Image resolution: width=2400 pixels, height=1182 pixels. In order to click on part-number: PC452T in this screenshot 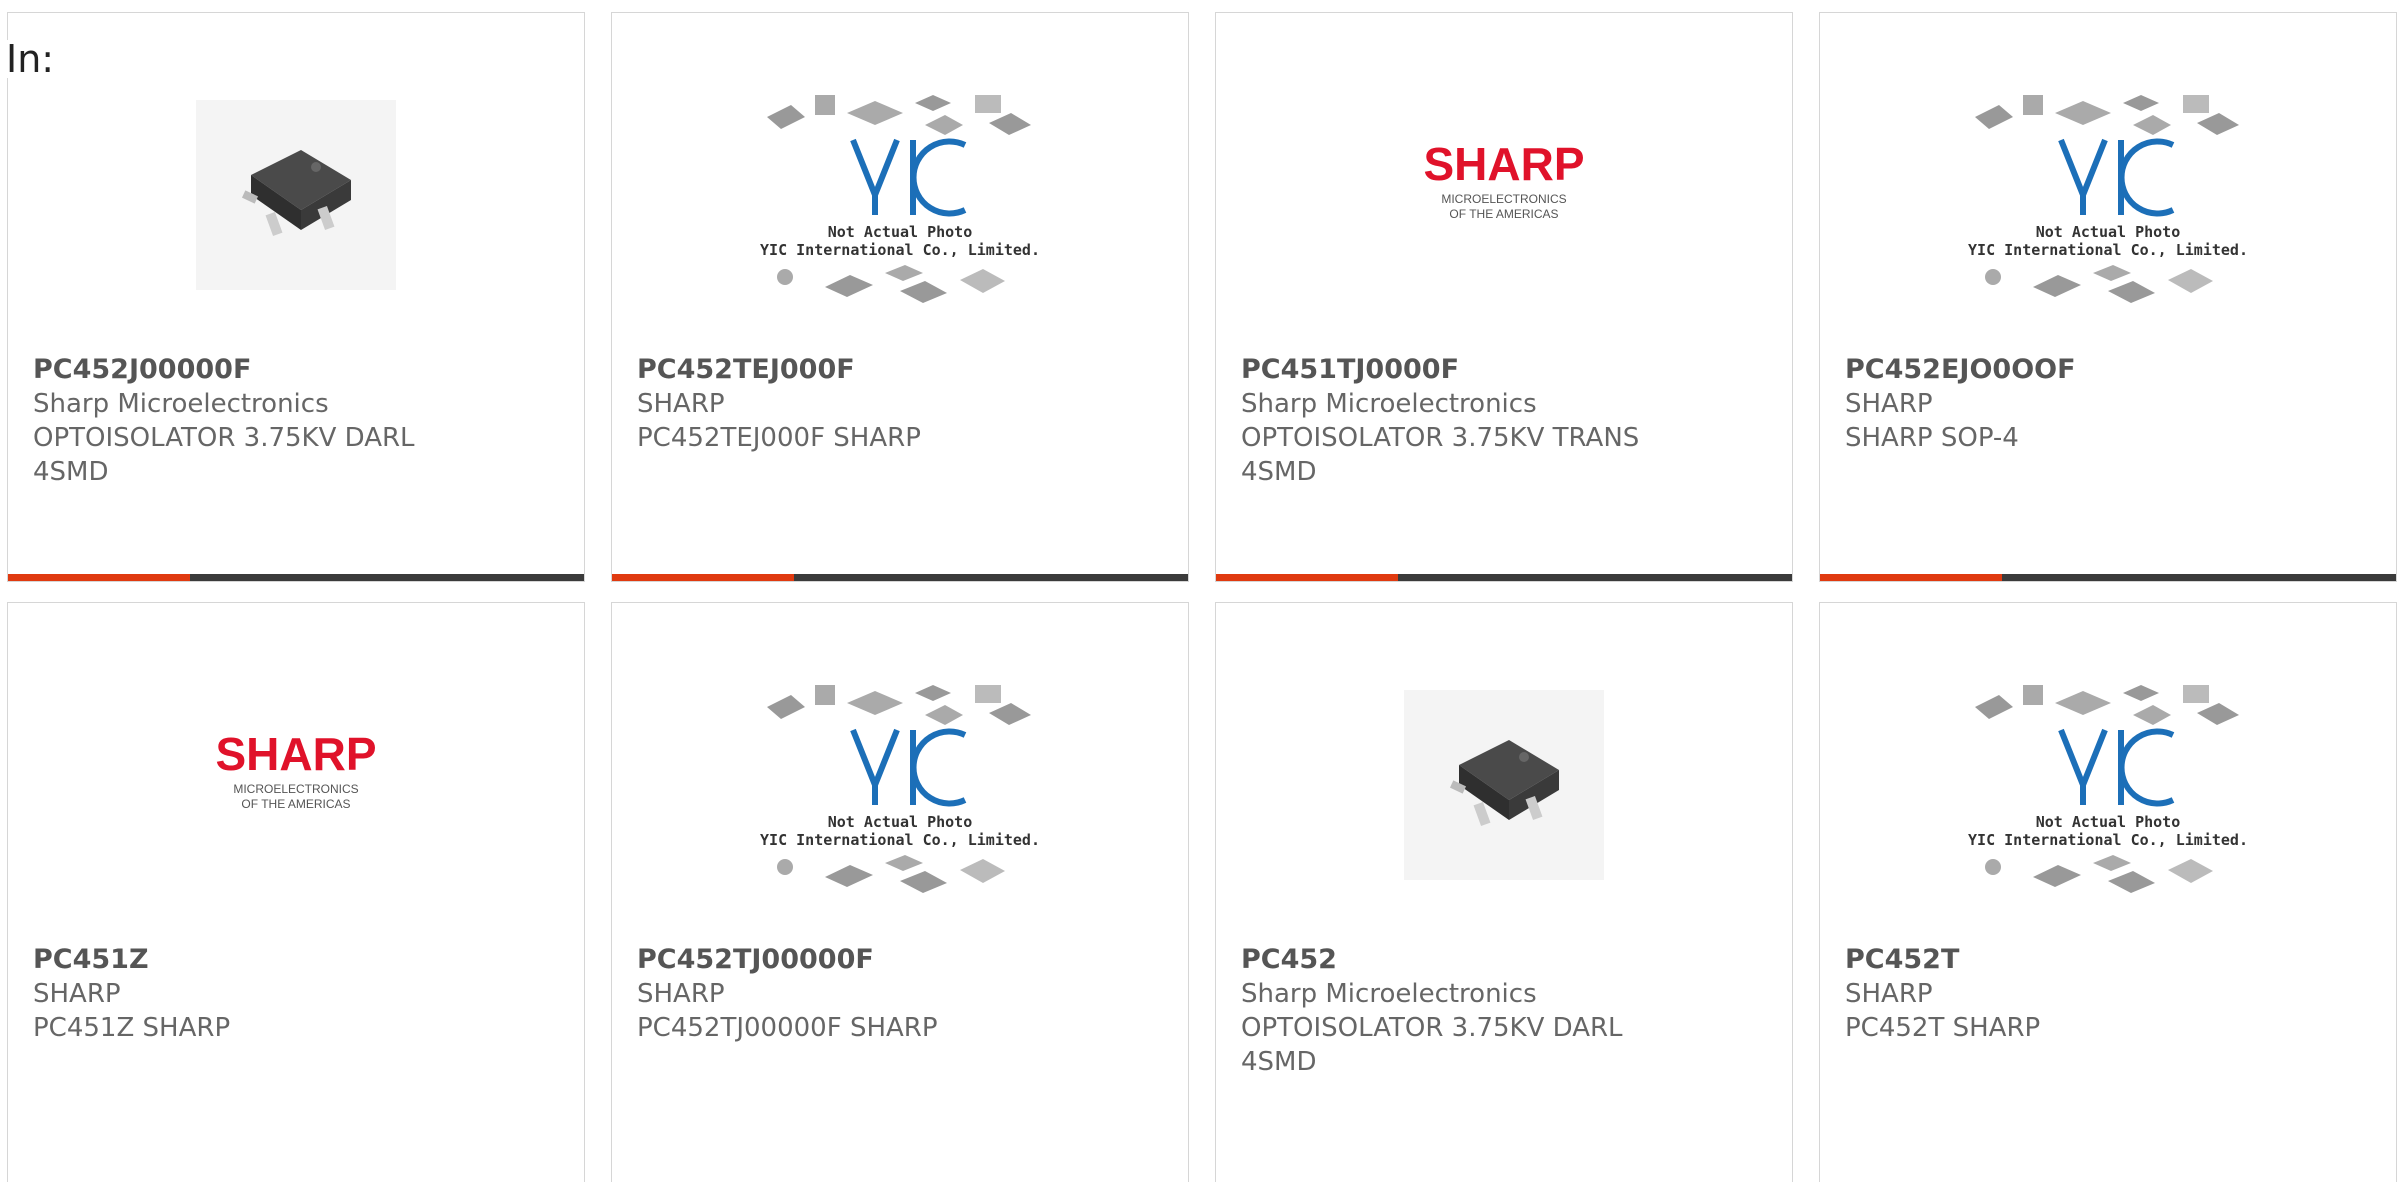, I will do `click(2110, 960)`.